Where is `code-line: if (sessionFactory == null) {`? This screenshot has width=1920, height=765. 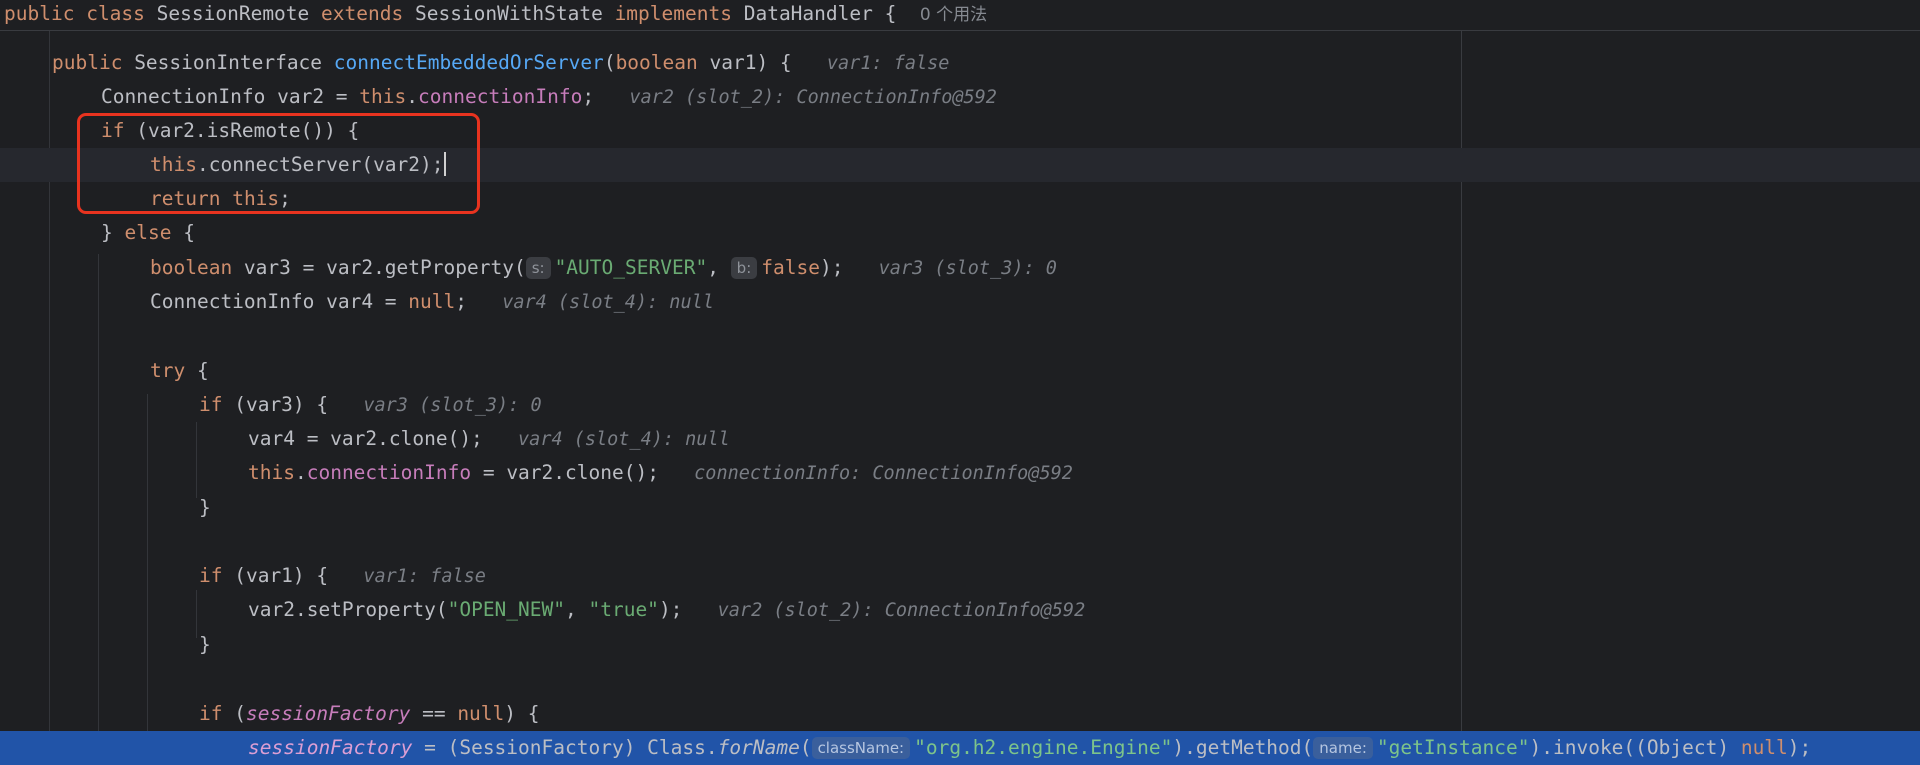 code-line: if (sessionFactory == null) { is located at coordinates (1059, 714).